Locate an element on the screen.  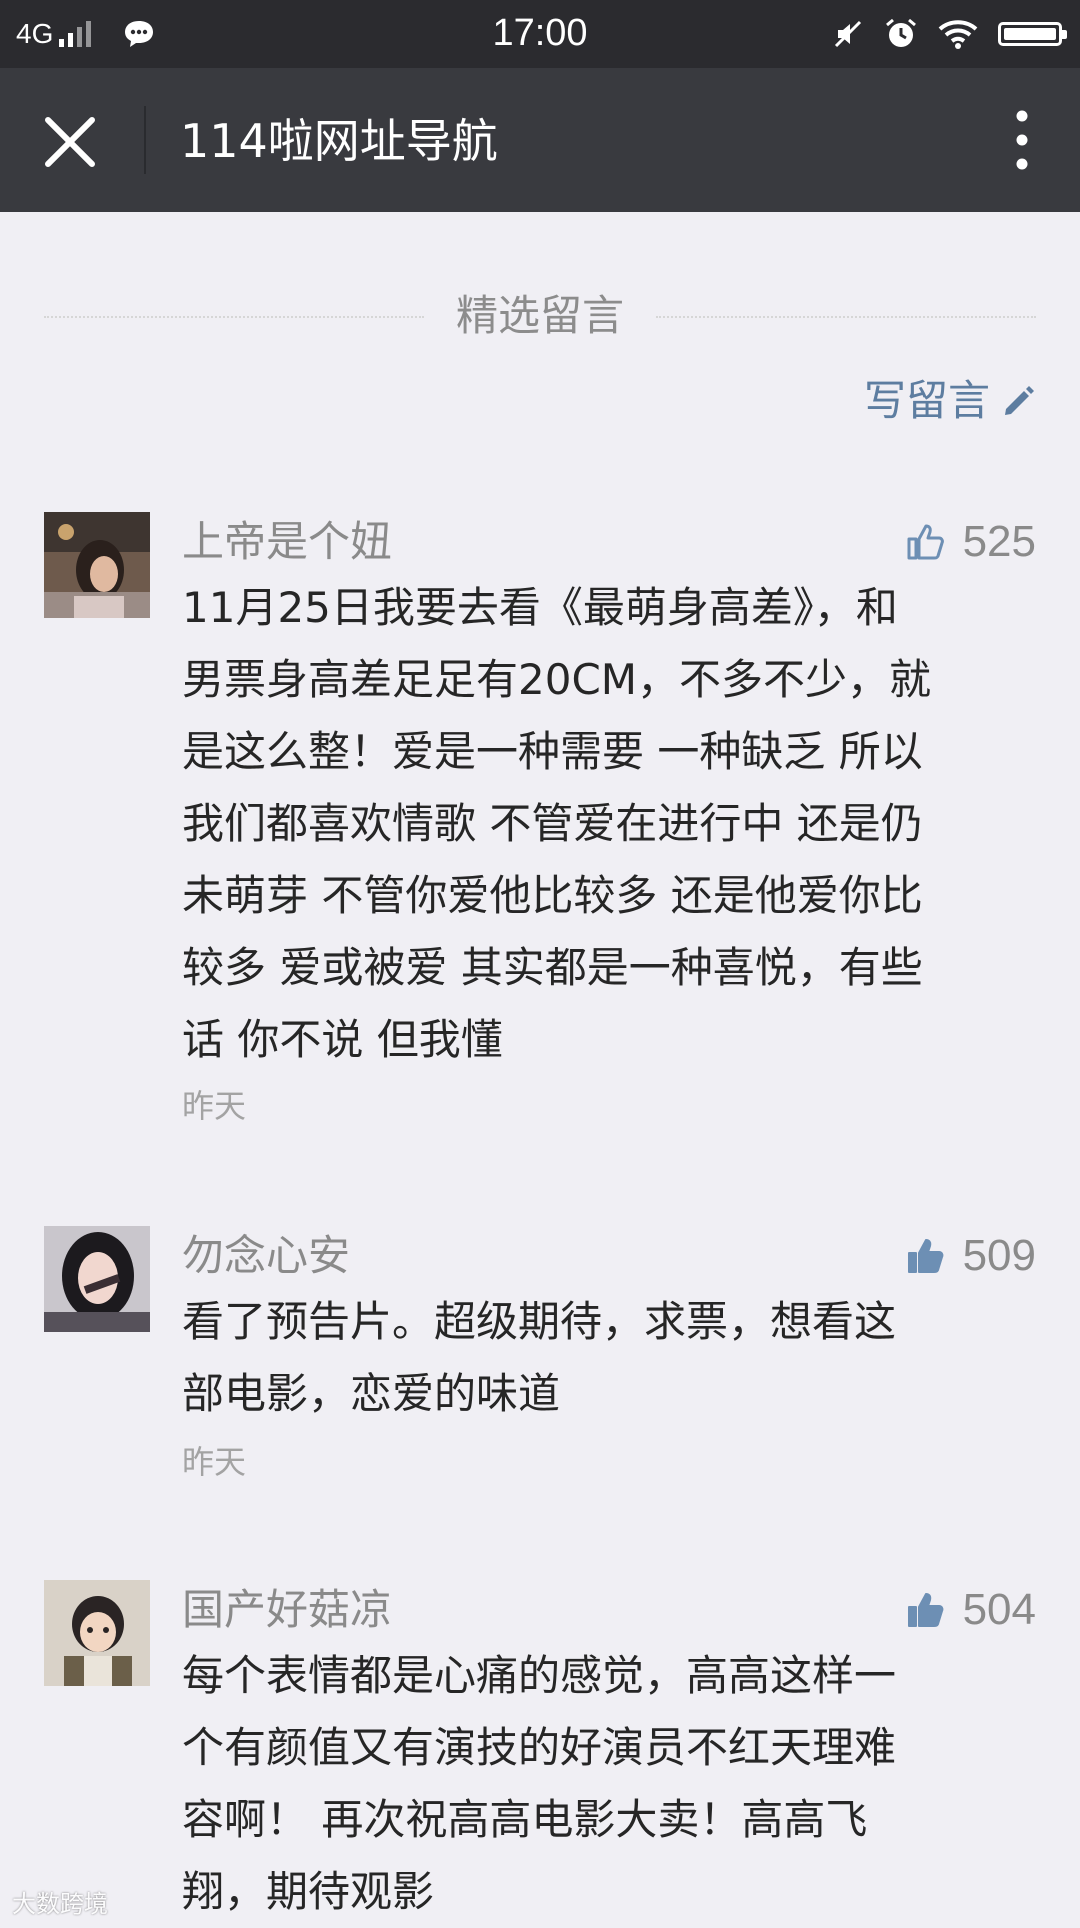
like-button: 509 is located at coordinates (970, 1256).